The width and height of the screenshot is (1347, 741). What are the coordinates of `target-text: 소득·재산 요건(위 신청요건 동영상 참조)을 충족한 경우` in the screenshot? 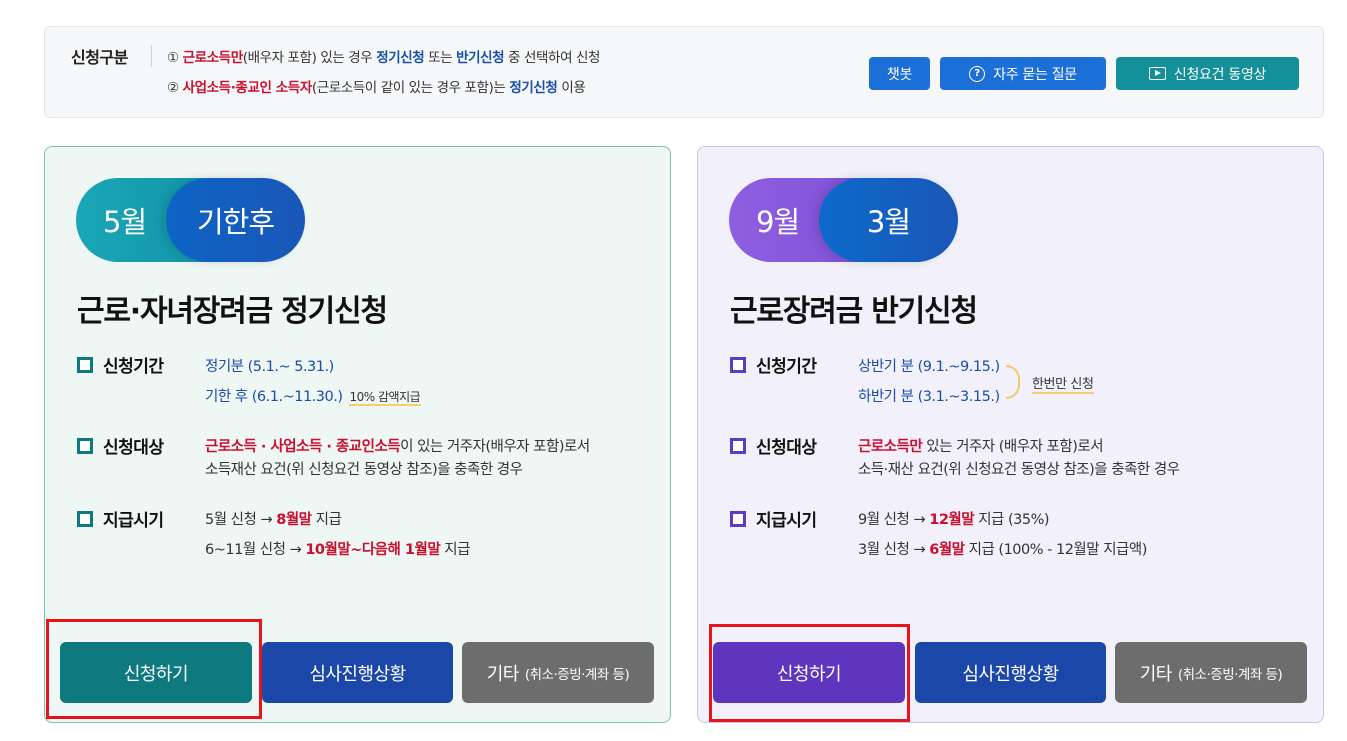 It's located at (1019, 470).